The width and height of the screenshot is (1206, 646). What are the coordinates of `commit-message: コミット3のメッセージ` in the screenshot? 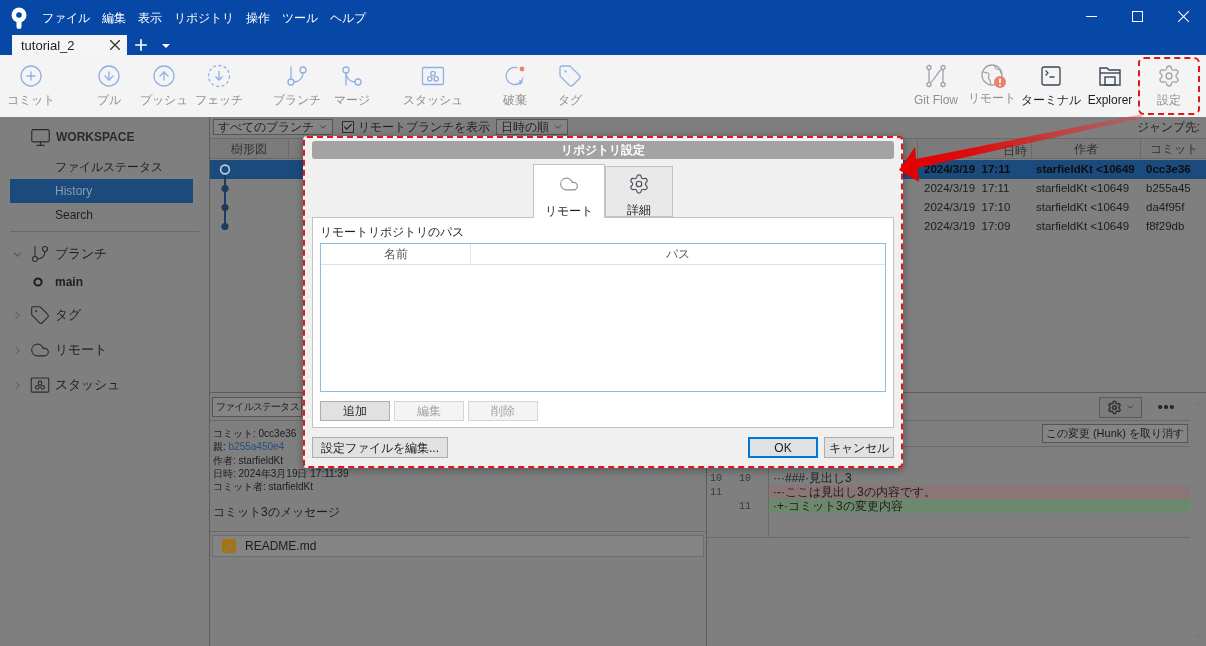 It's located at (276, 513).